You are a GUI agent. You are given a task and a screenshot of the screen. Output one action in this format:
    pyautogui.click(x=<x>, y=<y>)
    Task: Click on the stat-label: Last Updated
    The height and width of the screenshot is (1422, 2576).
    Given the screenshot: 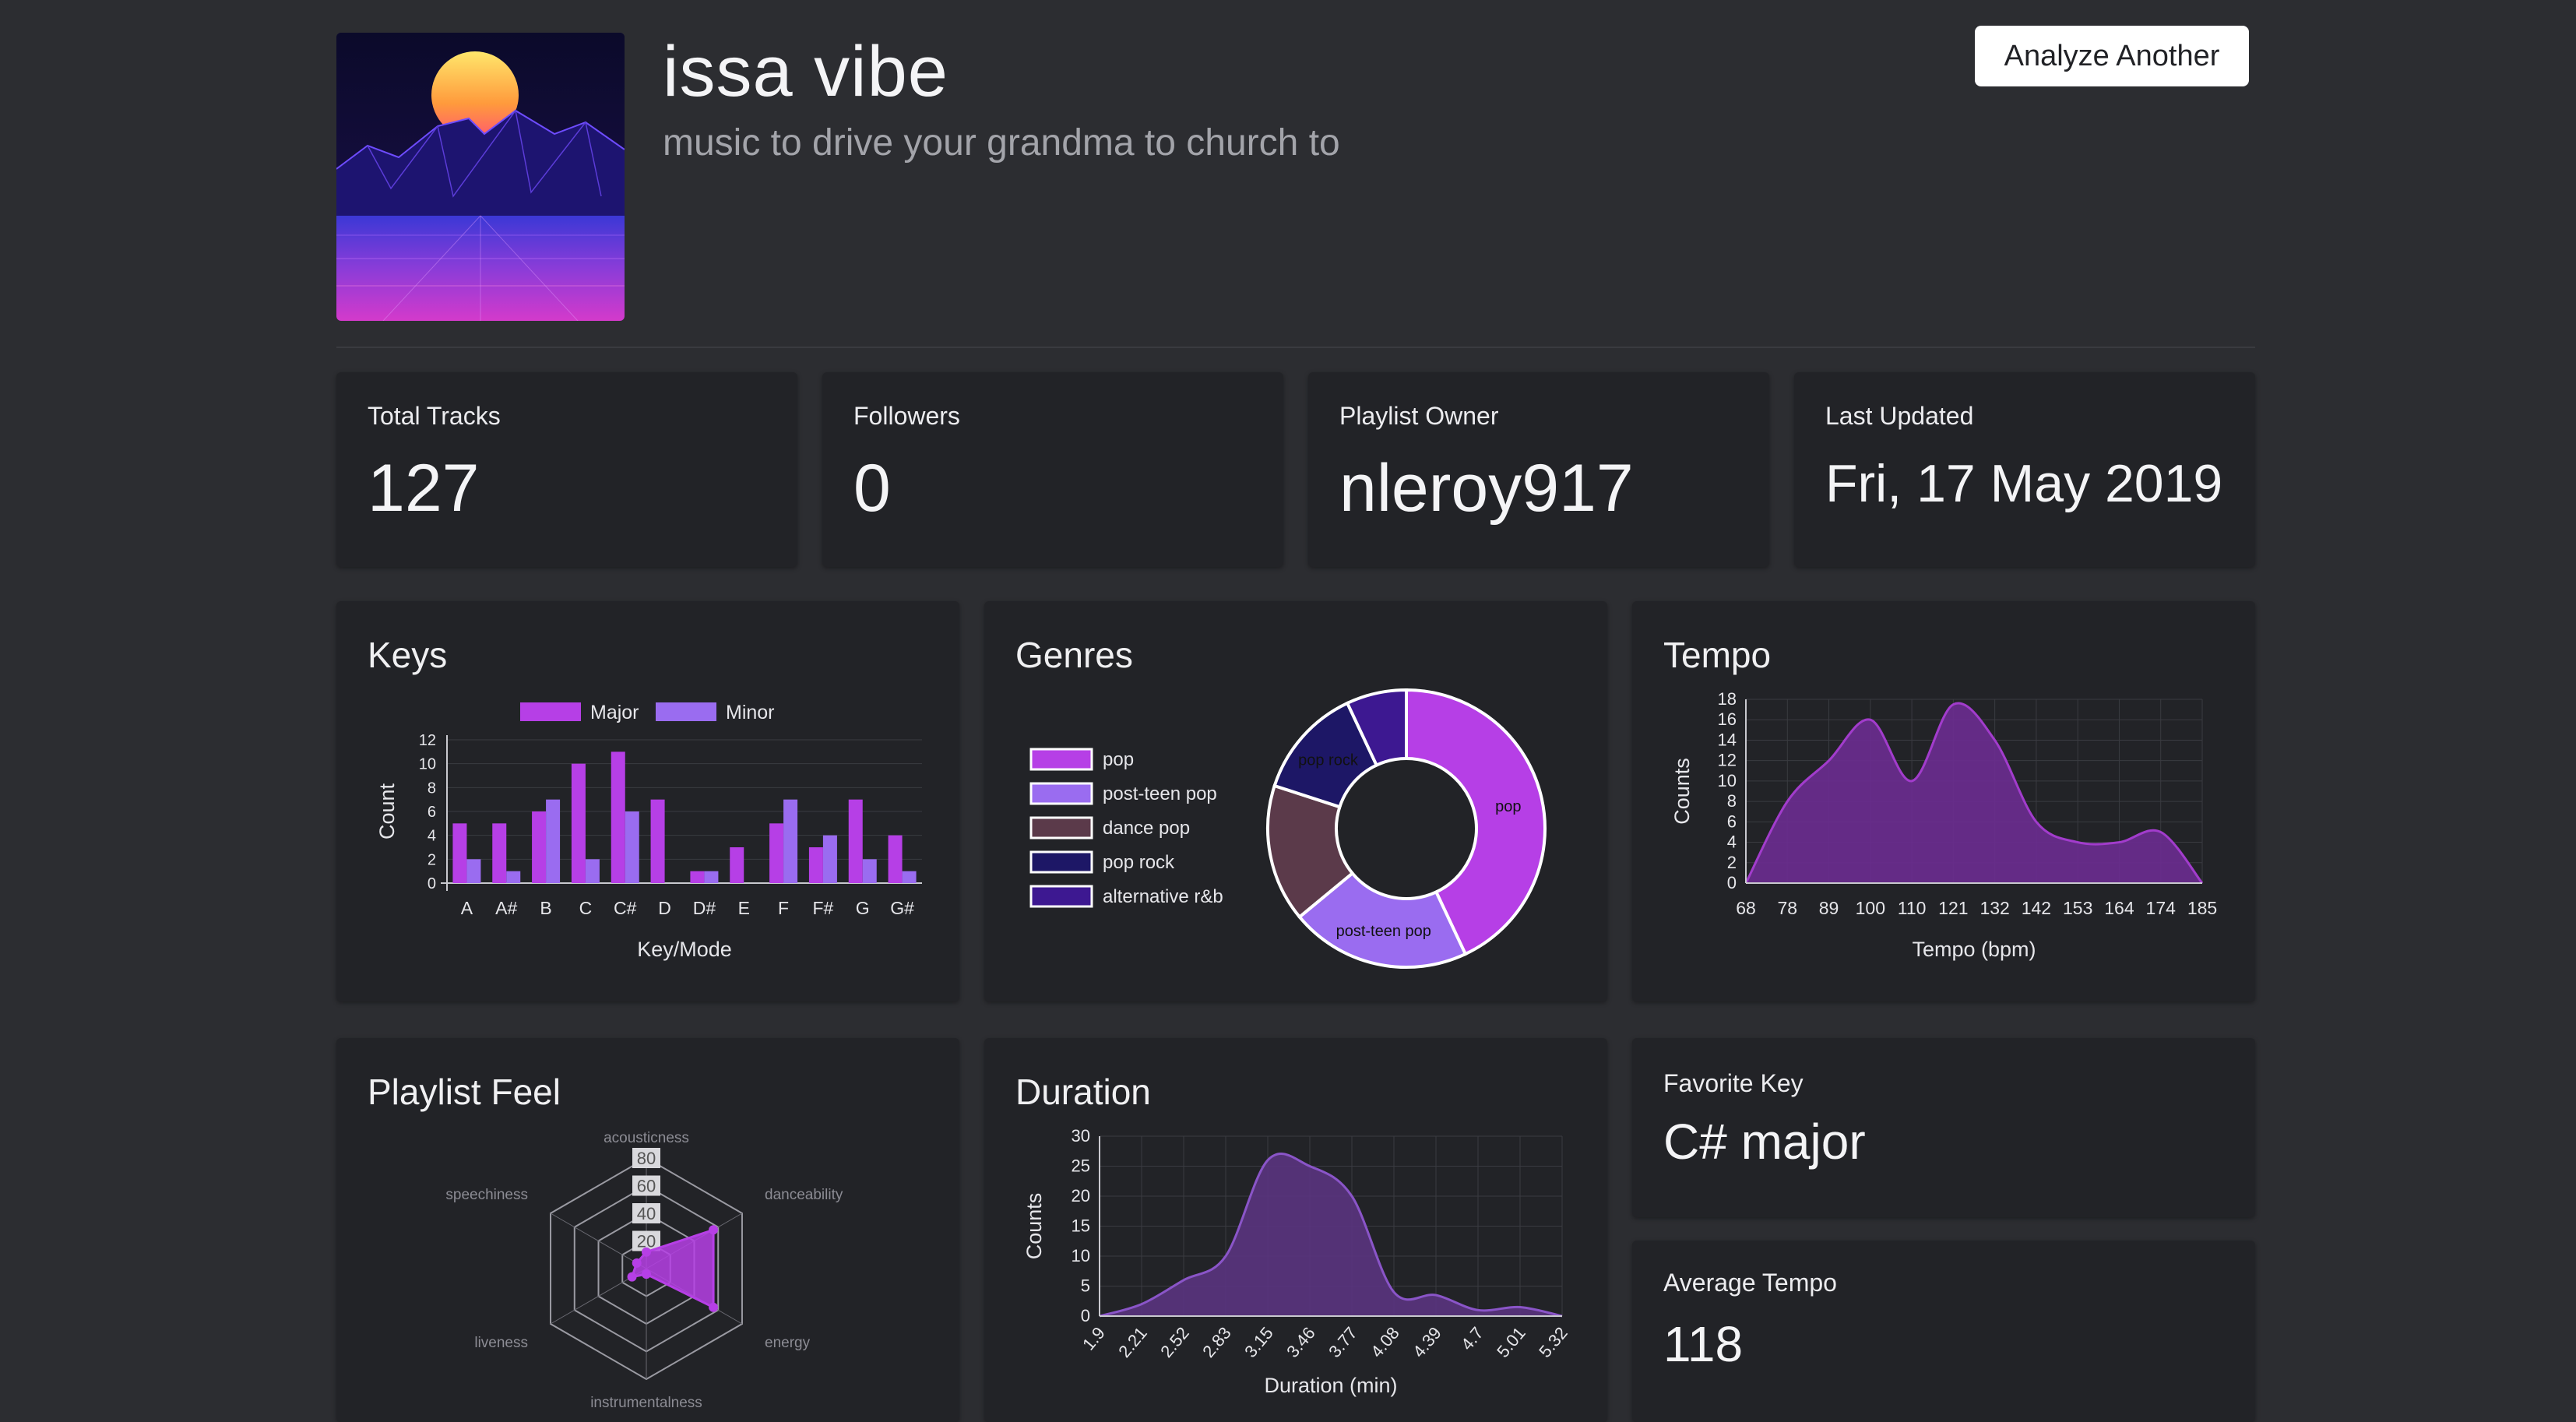 What is the action you would take?
    pyautogui.click(x=1899, y=416)
    